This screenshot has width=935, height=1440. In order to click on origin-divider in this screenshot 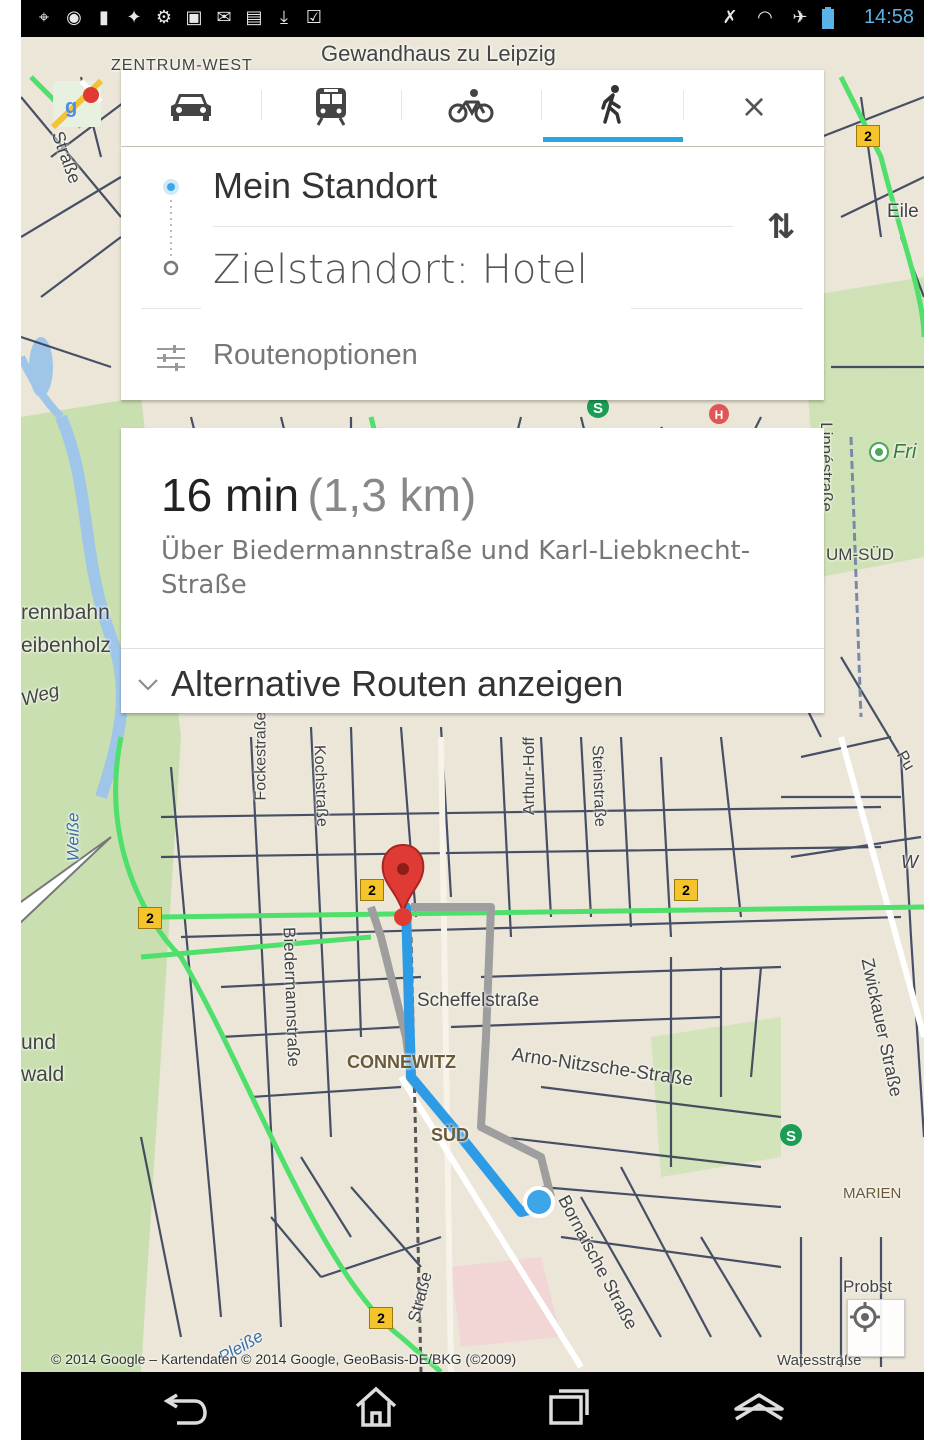, I will do `click(473, 226)`.